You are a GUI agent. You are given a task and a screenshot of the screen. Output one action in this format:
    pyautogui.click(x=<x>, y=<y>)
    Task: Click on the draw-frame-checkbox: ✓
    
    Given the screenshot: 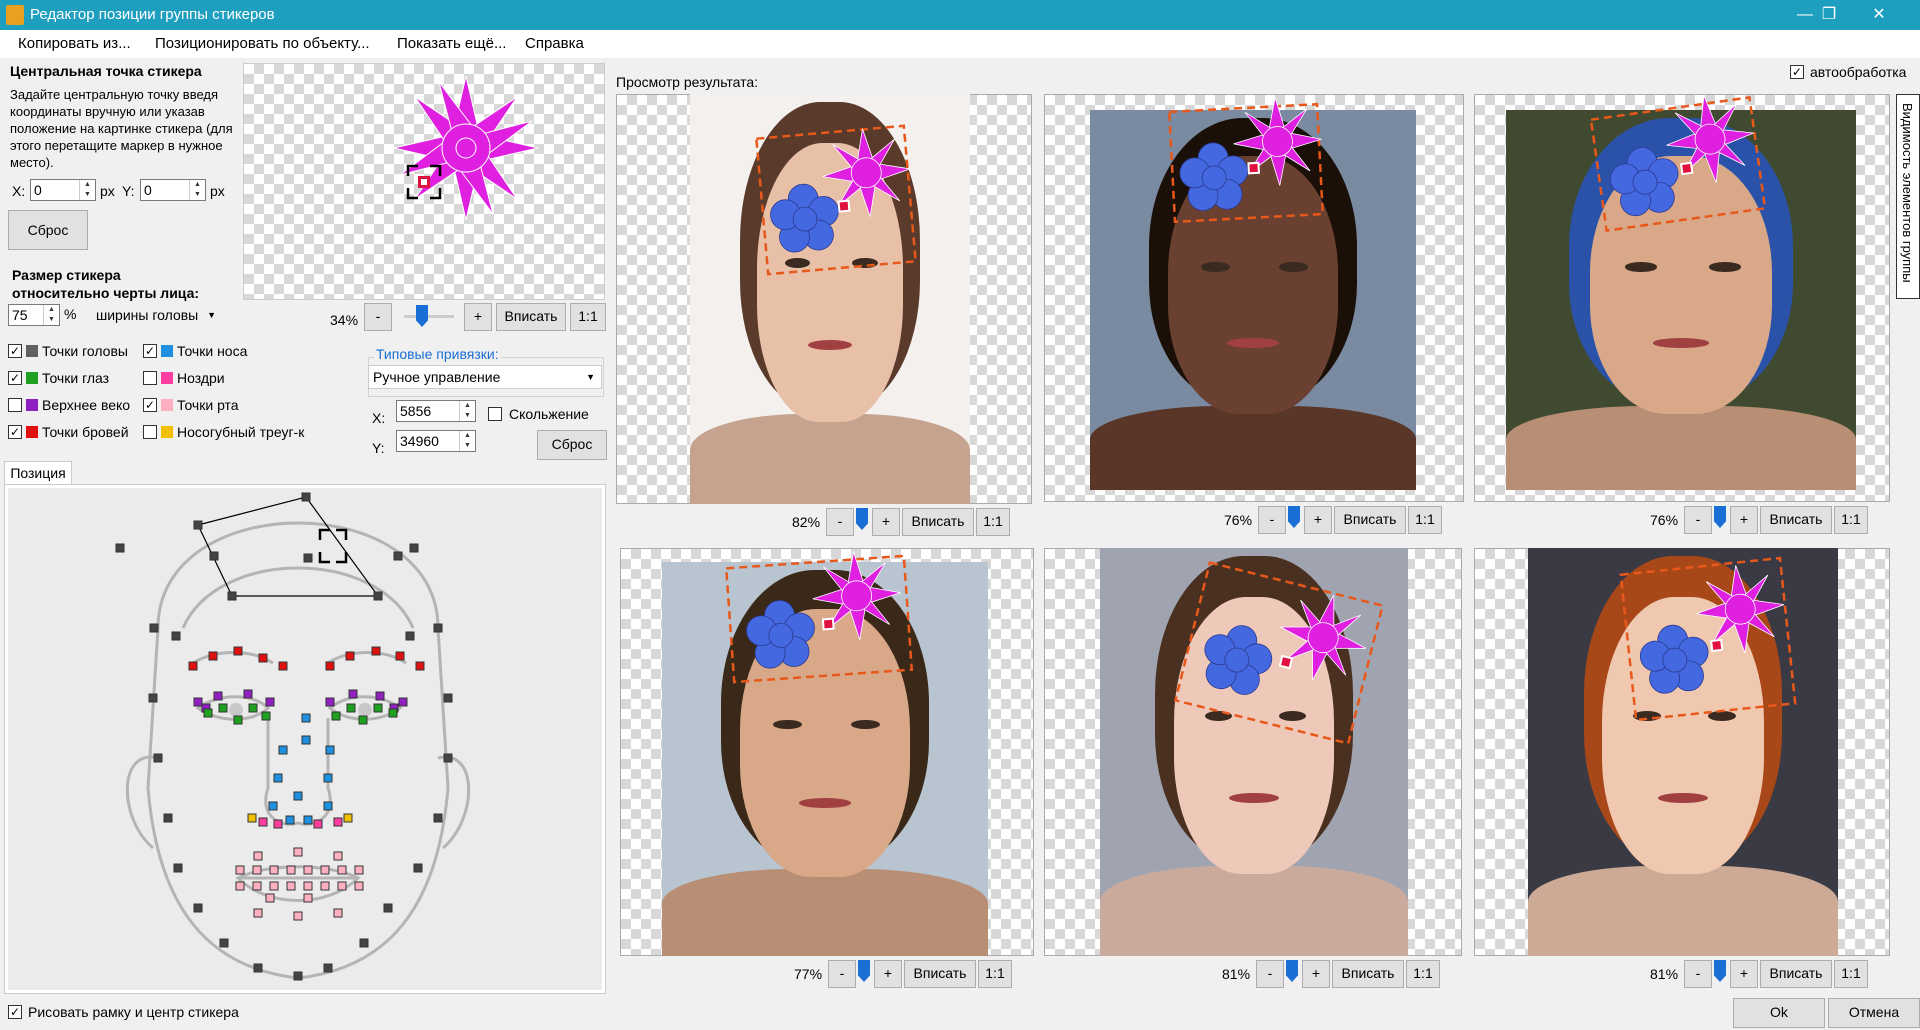 What is the action you would take?
    pyautogui.click(x=15, y=1012)
    